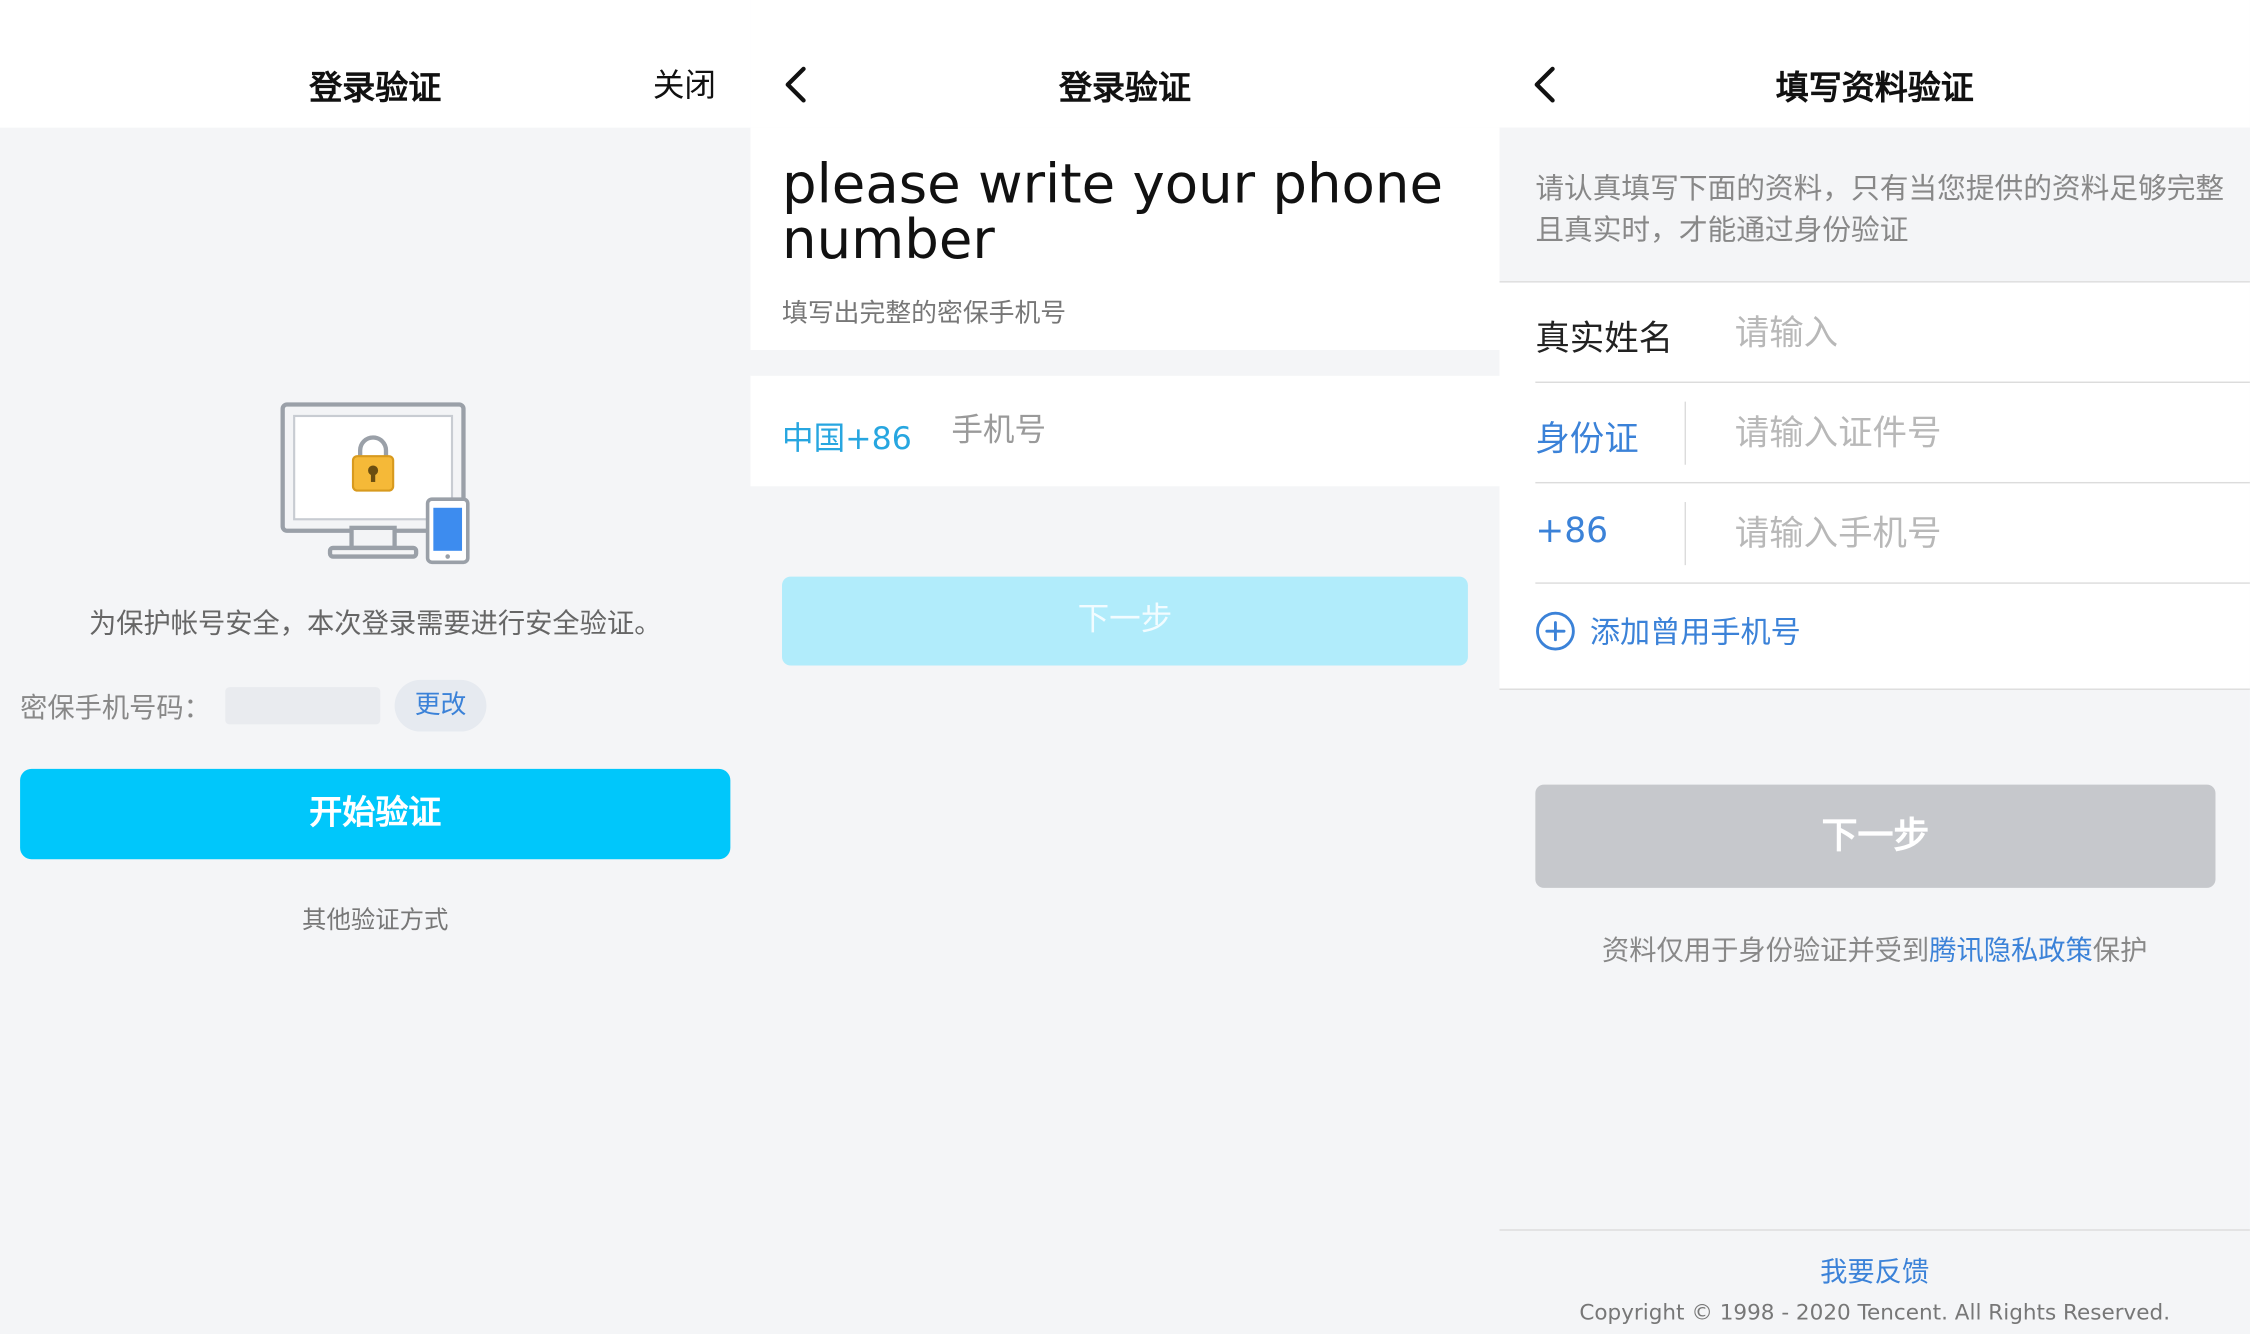 The image size is (2250, 1334). What do you see at coordinates (303, 706) in the screenshot?
I see `masked-phone-number` at bounding box center [303, 706].